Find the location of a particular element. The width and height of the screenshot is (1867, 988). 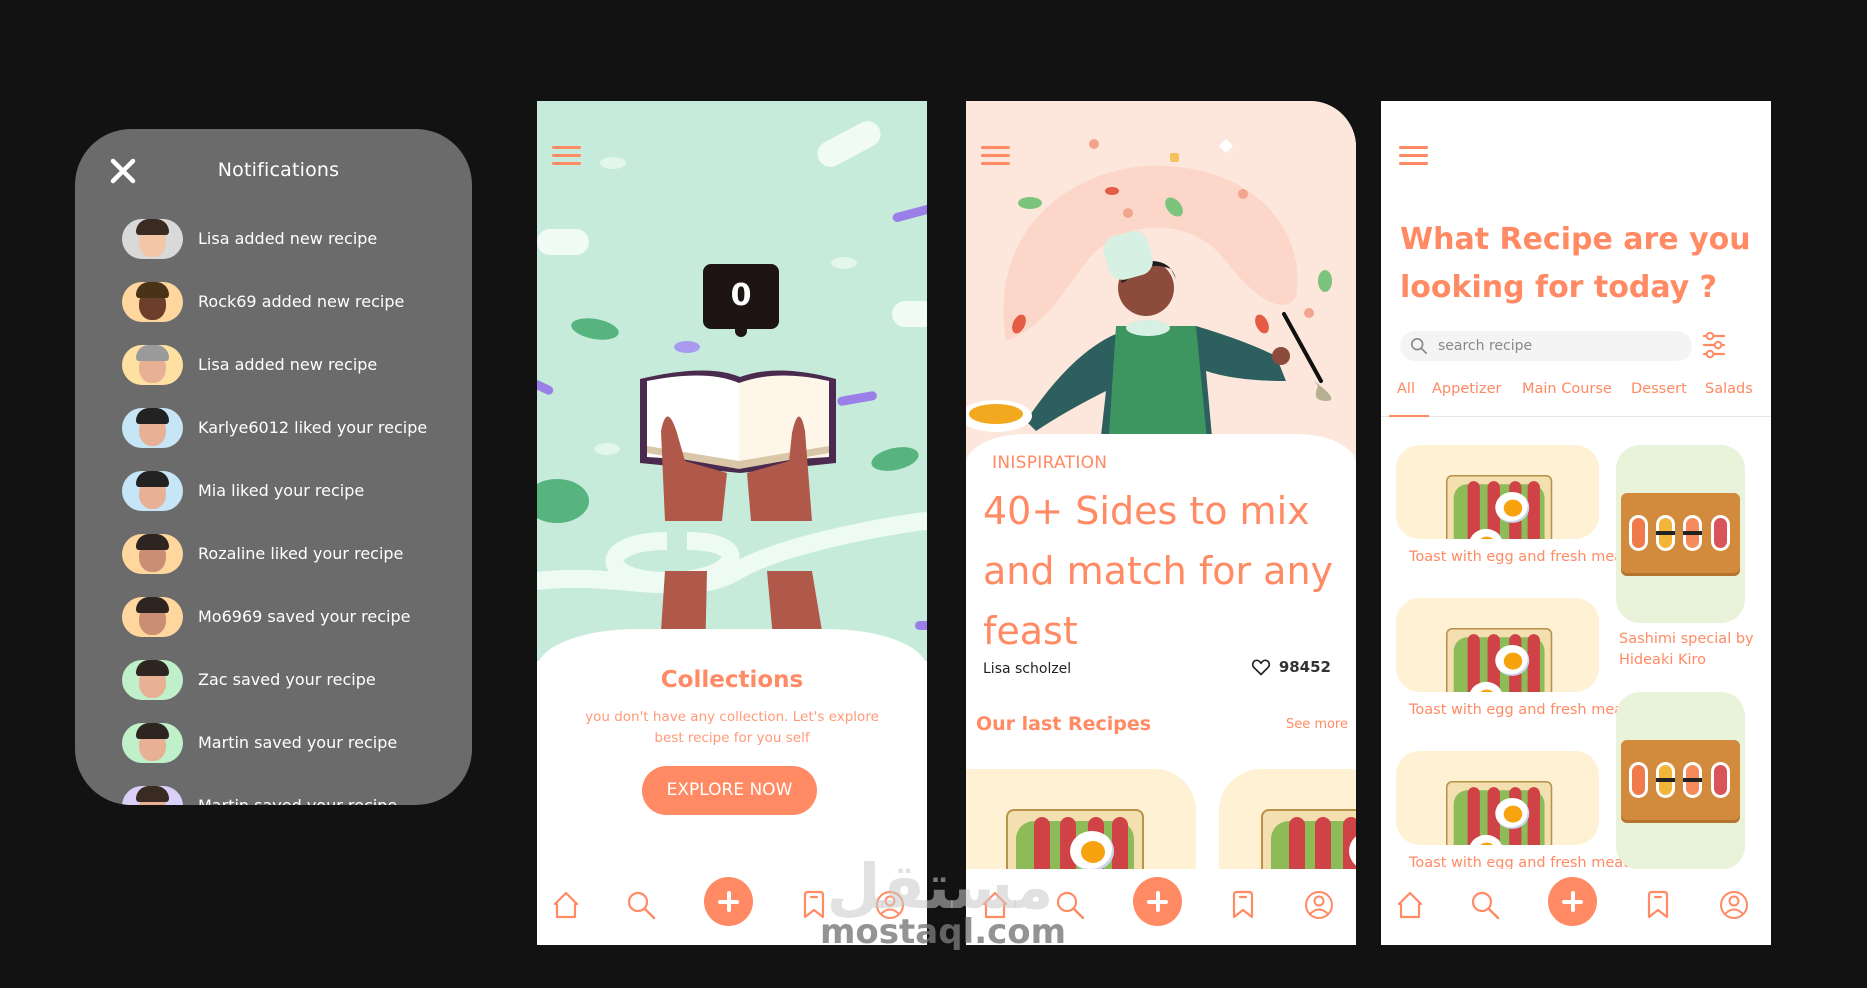

recipe-title: Sashimi special by Hideaki Kiro is located at coordinates (1695, 650).